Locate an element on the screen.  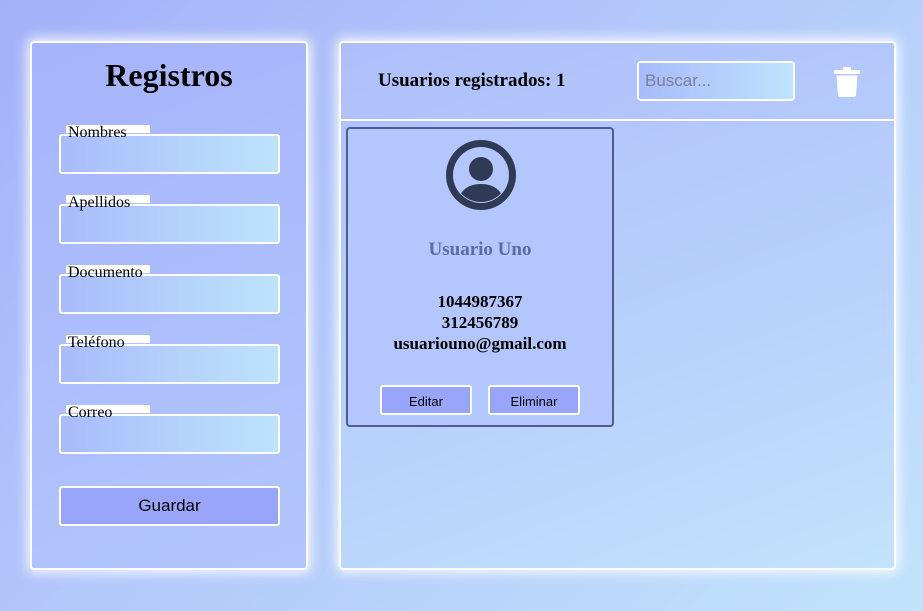
user-document: 1044987367 is located at coordinates (480, 301).